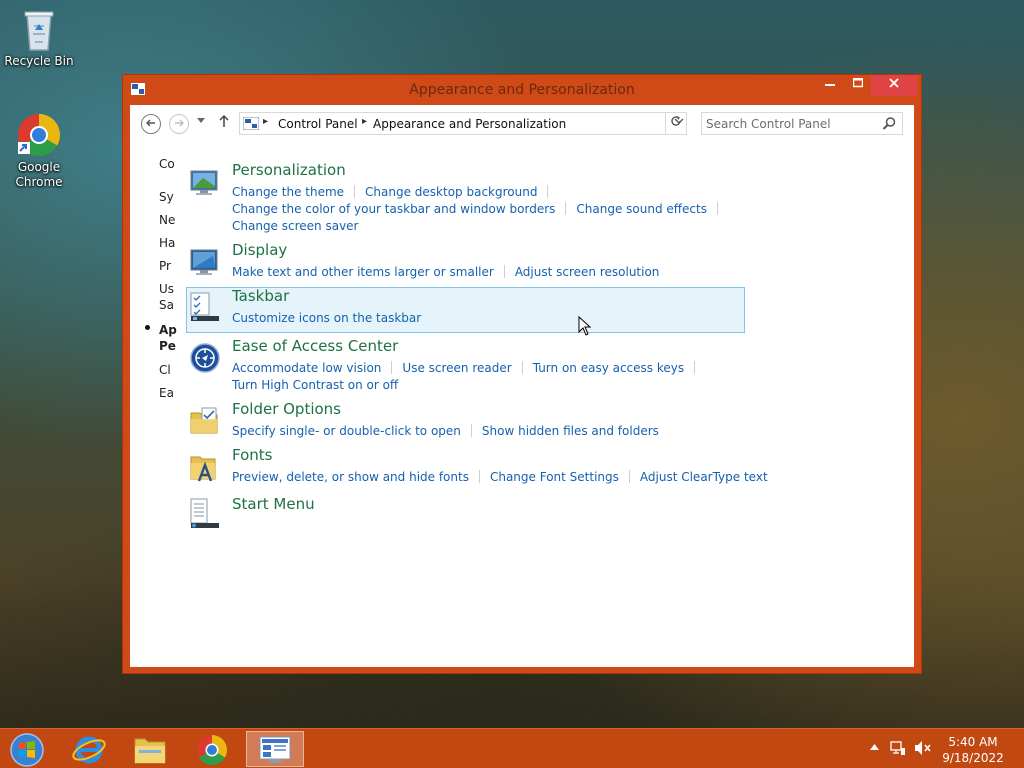 The height and width of the screenshot is (768, 1024). What do you see at coordinates (167, 346) in the screenshot?
I see `sidebar-item-appearance-current-line2: Pe` at bounding box center [167, 346].